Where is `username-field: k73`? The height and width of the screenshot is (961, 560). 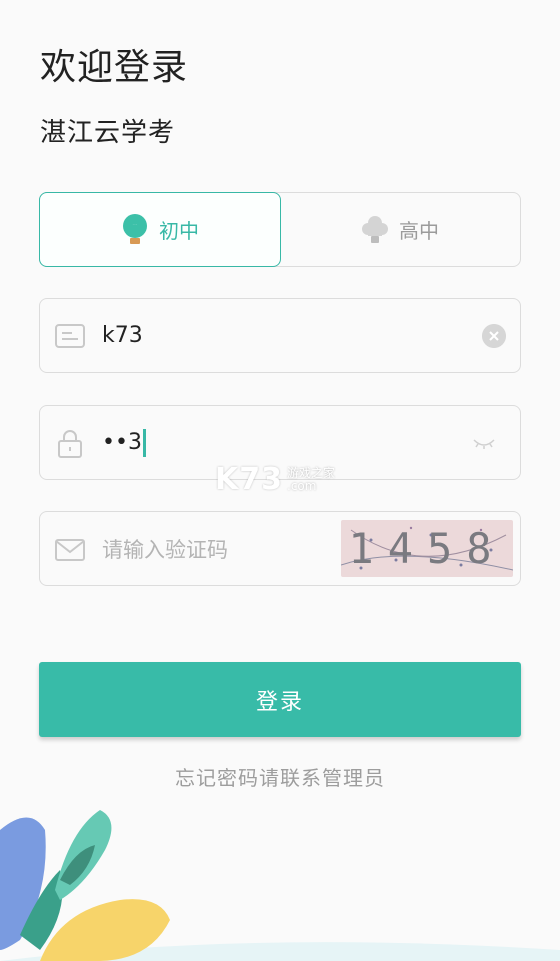
username-field: k73 is located at coordinates (280, 335).